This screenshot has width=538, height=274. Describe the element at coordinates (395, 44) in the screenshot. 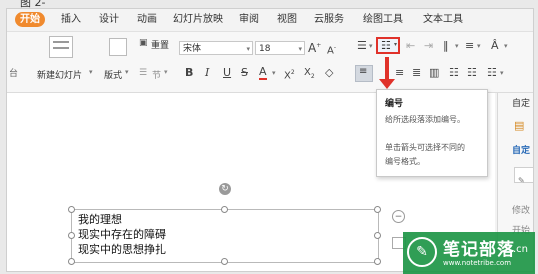

I see `numbered-list-chevron-icon: ▾` at that location.